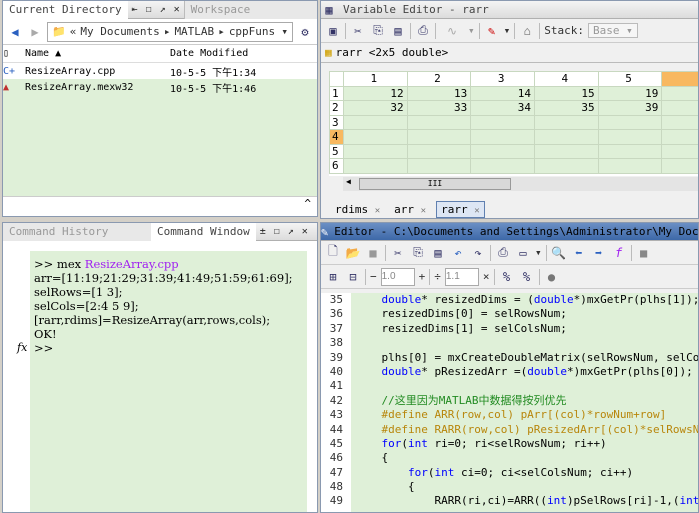 This screenshot has height=513, width=699. Describe the element at coordinates (375, 93) in the screenshot. I see `grid-cell: 12` at that location.